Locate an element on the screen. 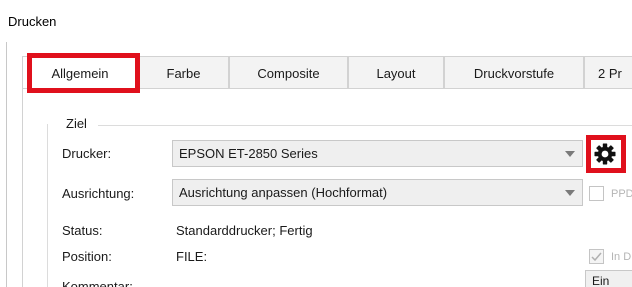  tab-label: Farbe is located at coordinates (183, 73).